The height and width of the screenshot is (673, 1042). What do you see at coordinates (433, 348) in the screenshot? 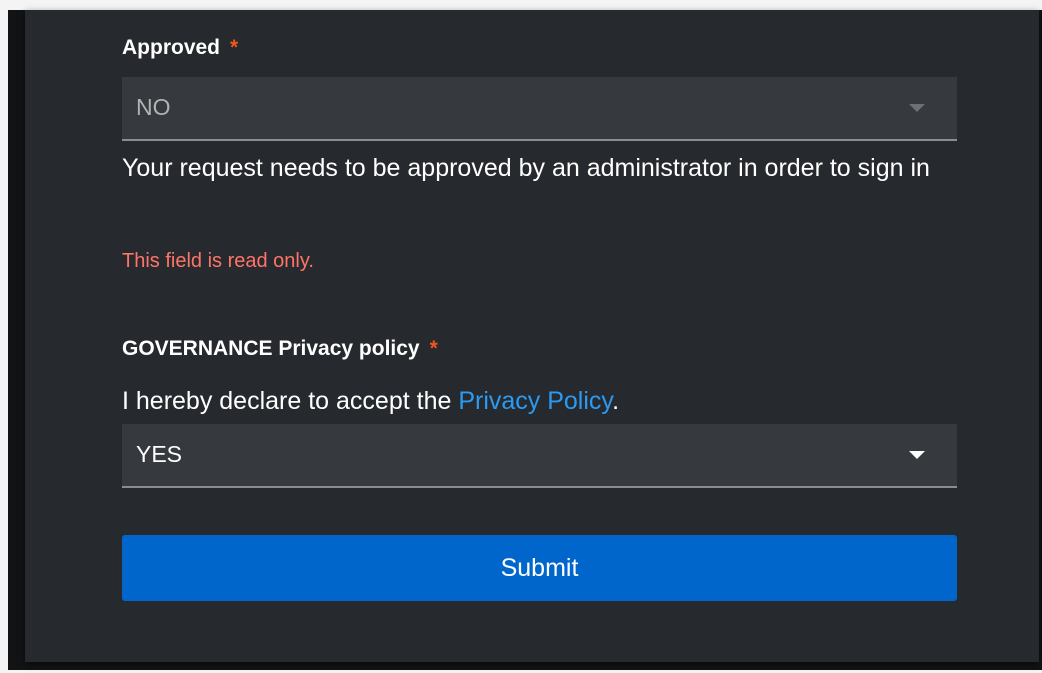
I see `privacy-required-mark: *` at bounding box center [433, 348].